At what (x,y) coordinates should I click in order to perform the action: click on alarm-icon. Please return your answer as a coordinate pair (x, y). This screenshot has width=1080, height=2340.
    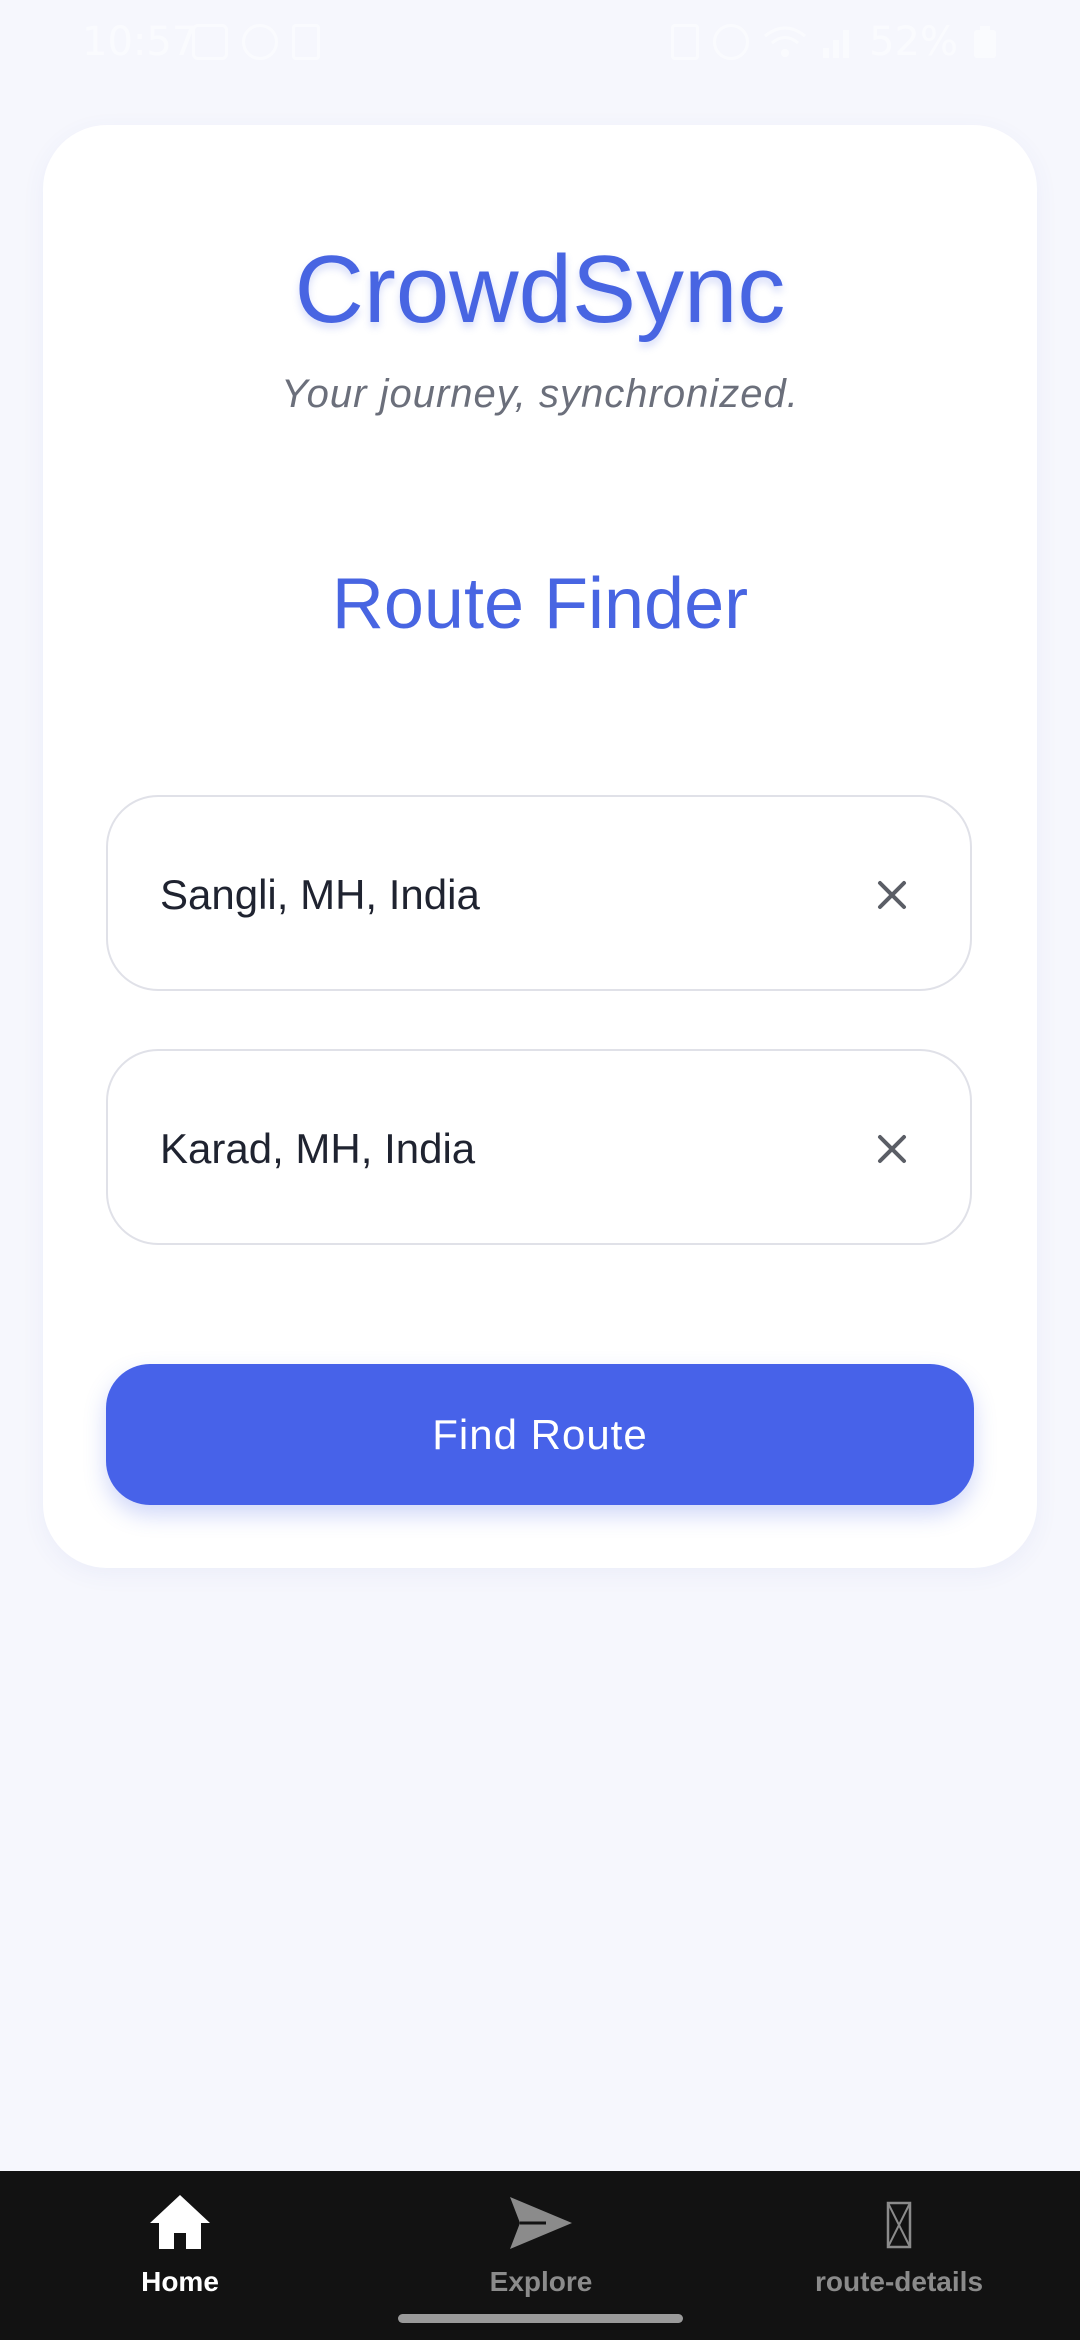
    Looking at the image, I should click on (731, 42).